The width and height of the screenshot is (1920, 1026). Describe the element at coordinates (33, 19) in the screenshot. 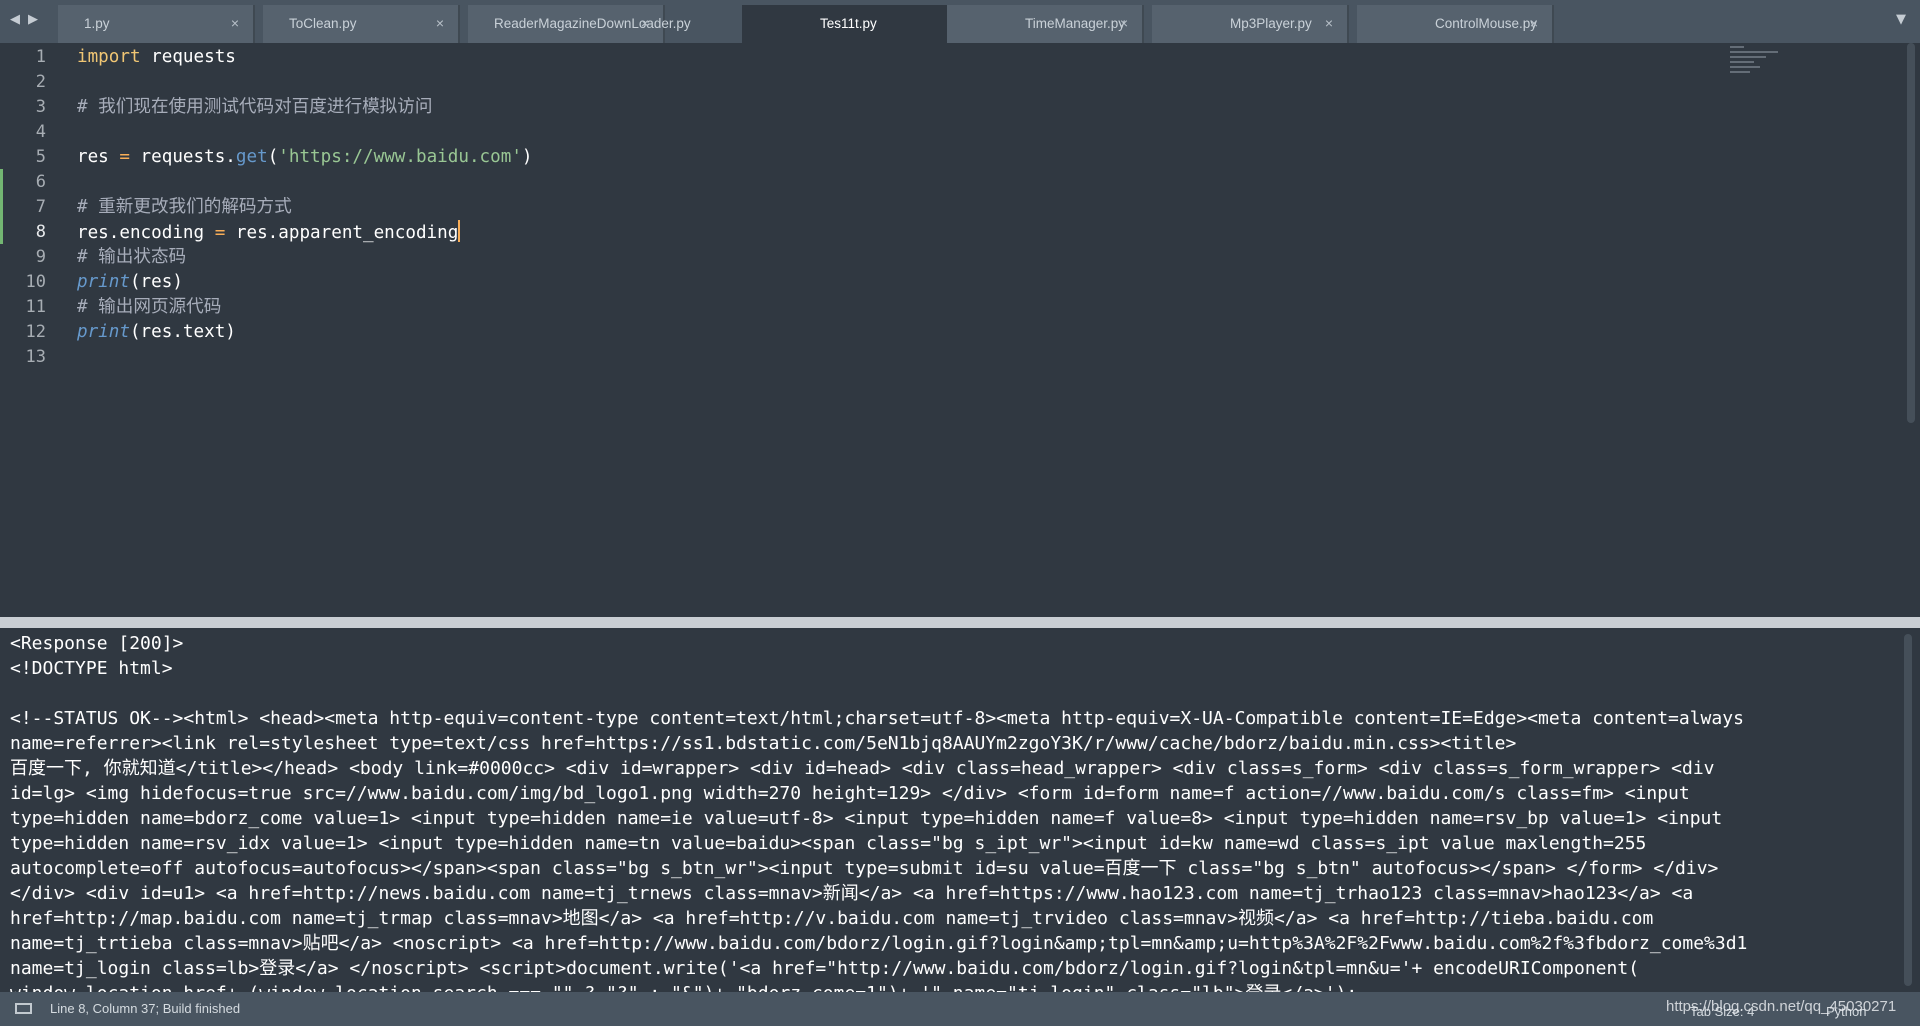

I see `tab-forward-icon: ▶` at that location.